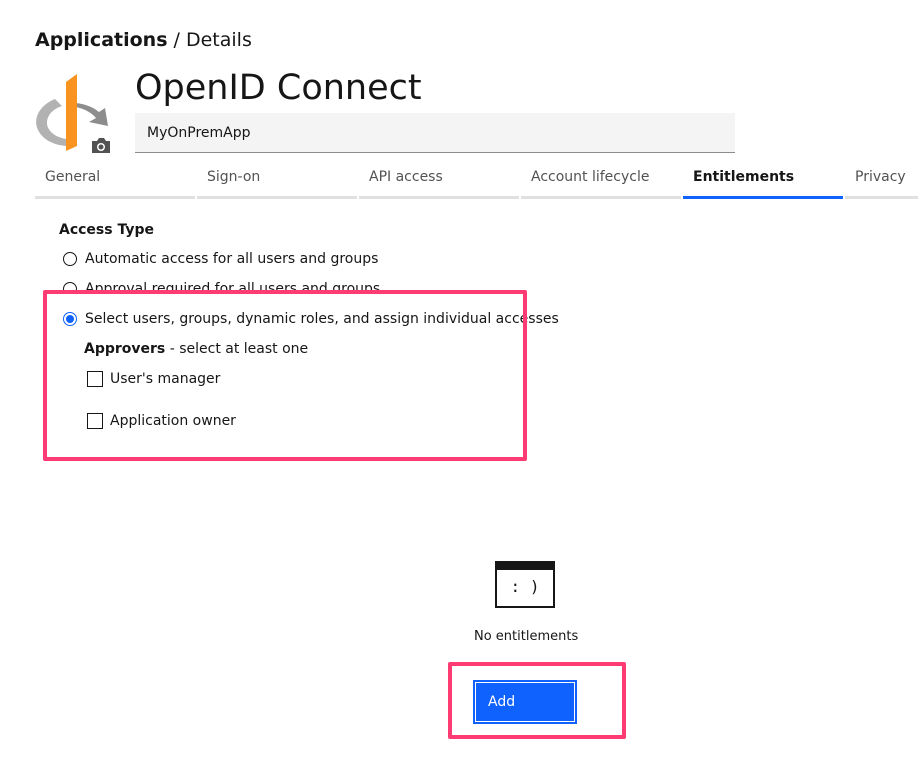 This screenshot has width=918, height=781. I want to click on app-name-input, so click(435, 133).